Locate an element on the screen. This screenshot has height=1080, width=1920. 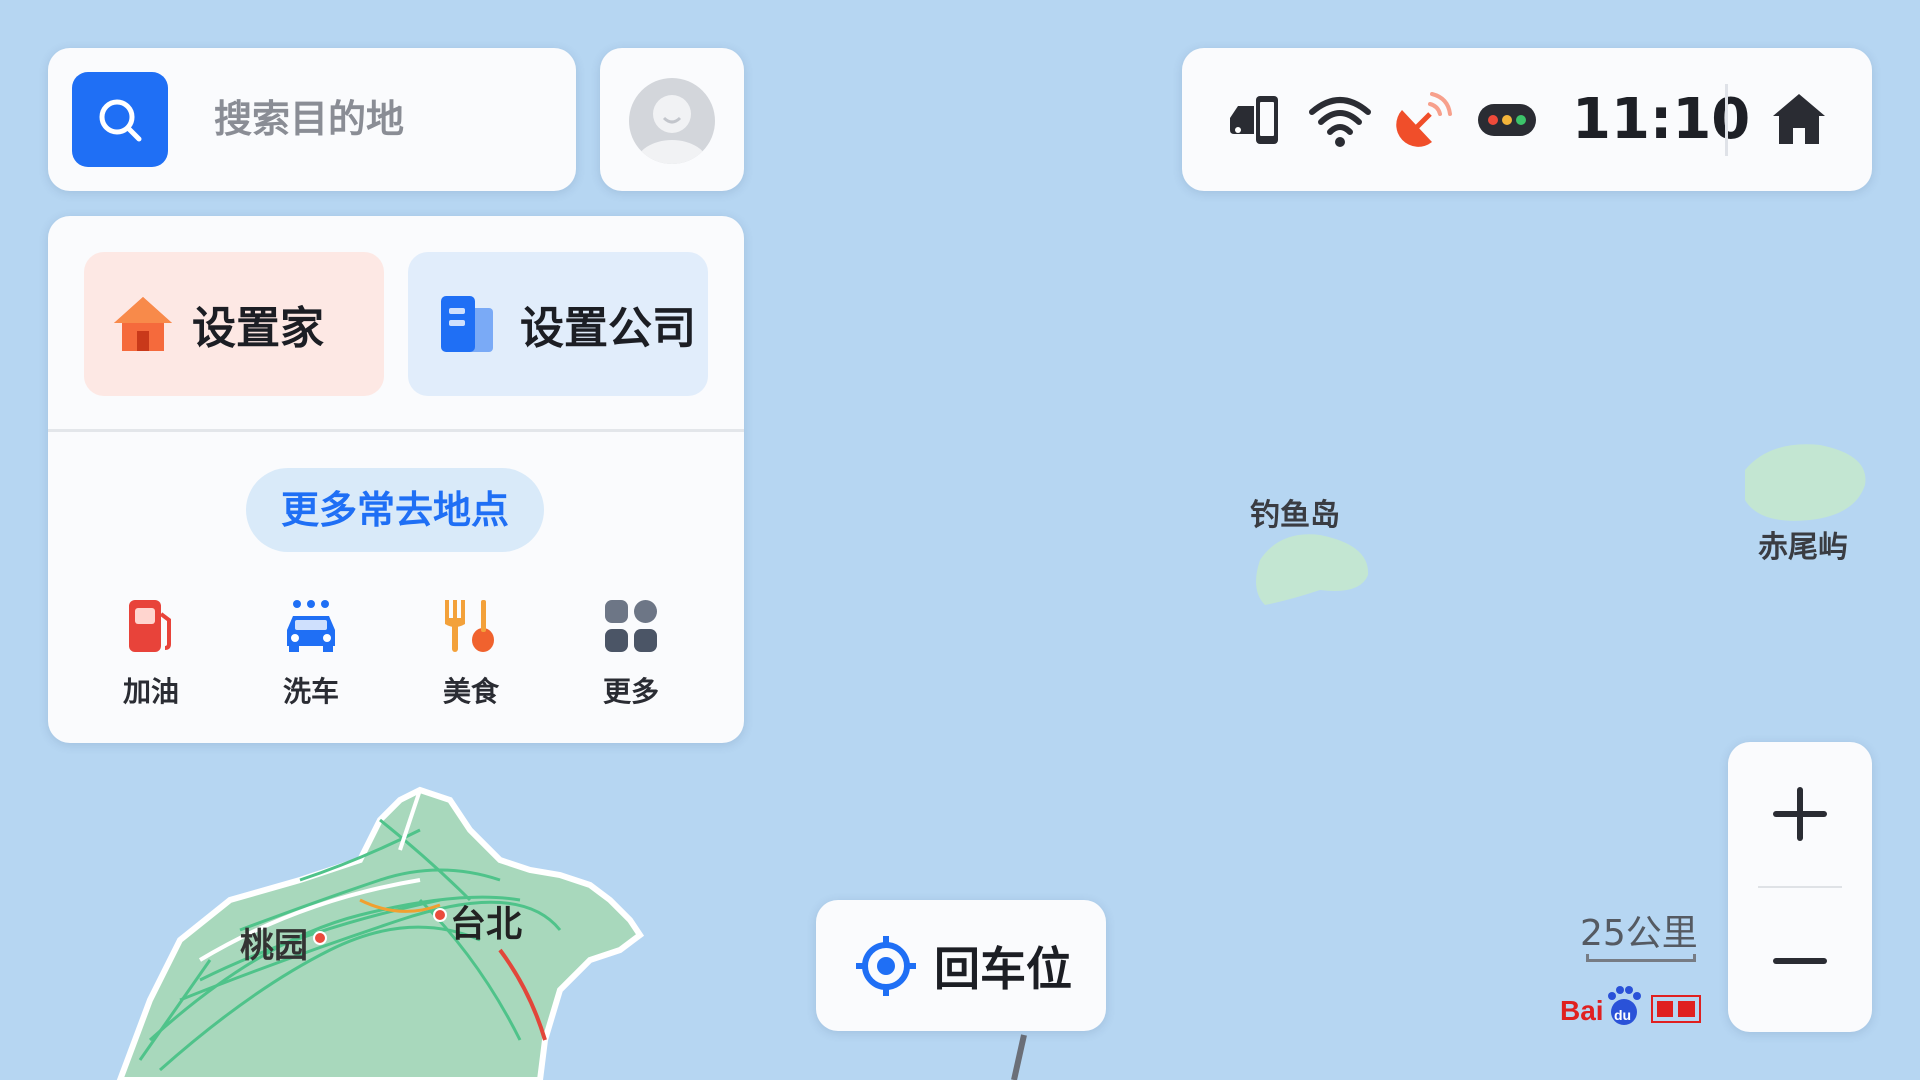
map-scale-label: 25公里 is located at coordinates (1639, 933).